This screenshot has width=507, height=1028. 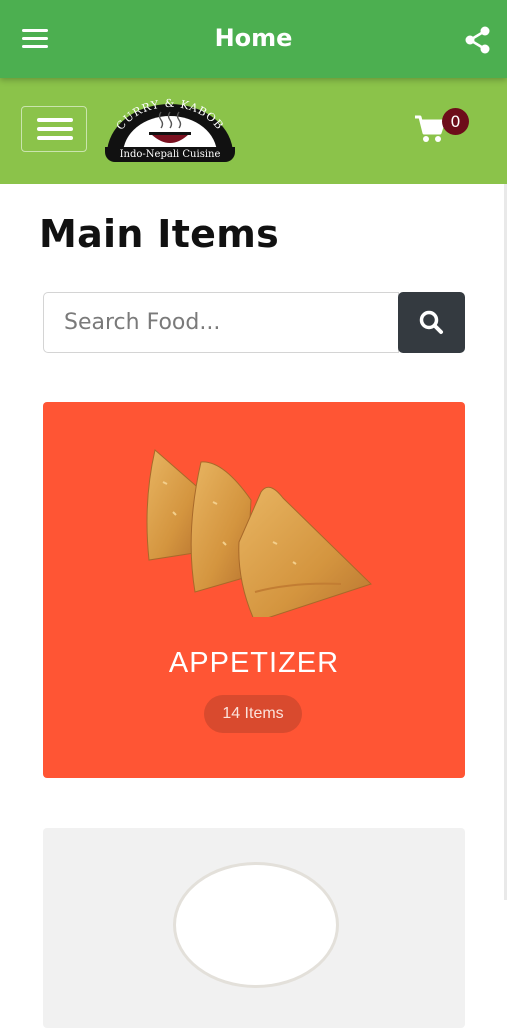 I want to click on share-icon, so click(x=478, y=40).